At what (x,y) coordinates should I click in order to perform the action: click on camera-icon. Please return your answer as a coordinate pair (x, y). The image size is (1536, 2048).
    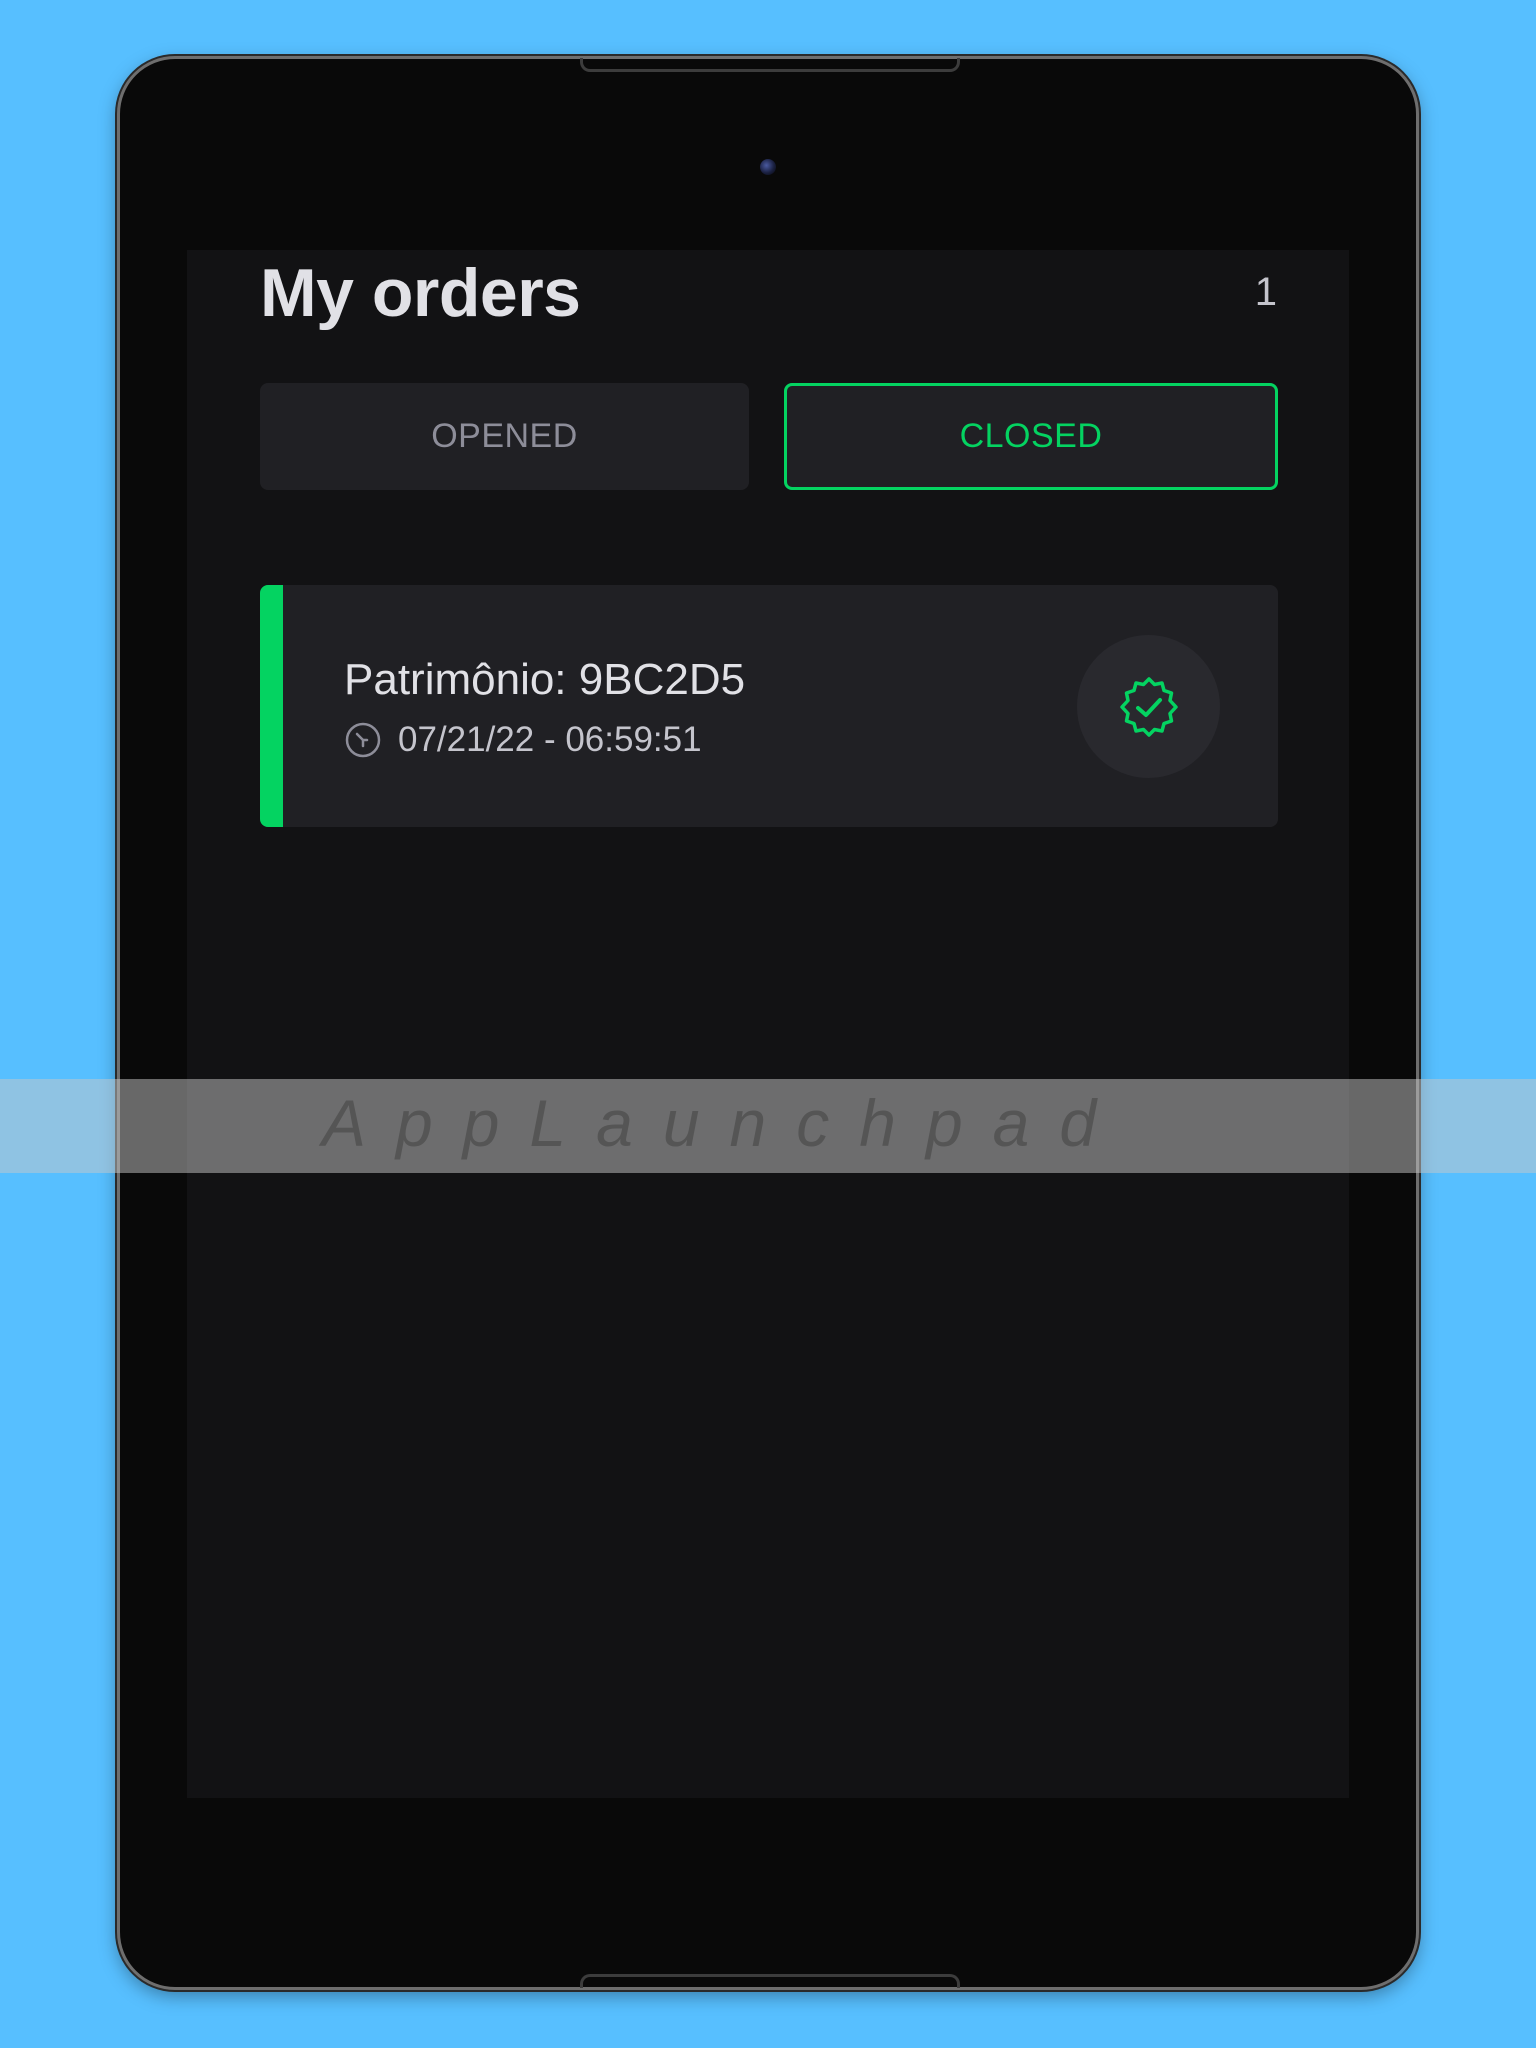
    Looking at the image, I should click on (768, 167).